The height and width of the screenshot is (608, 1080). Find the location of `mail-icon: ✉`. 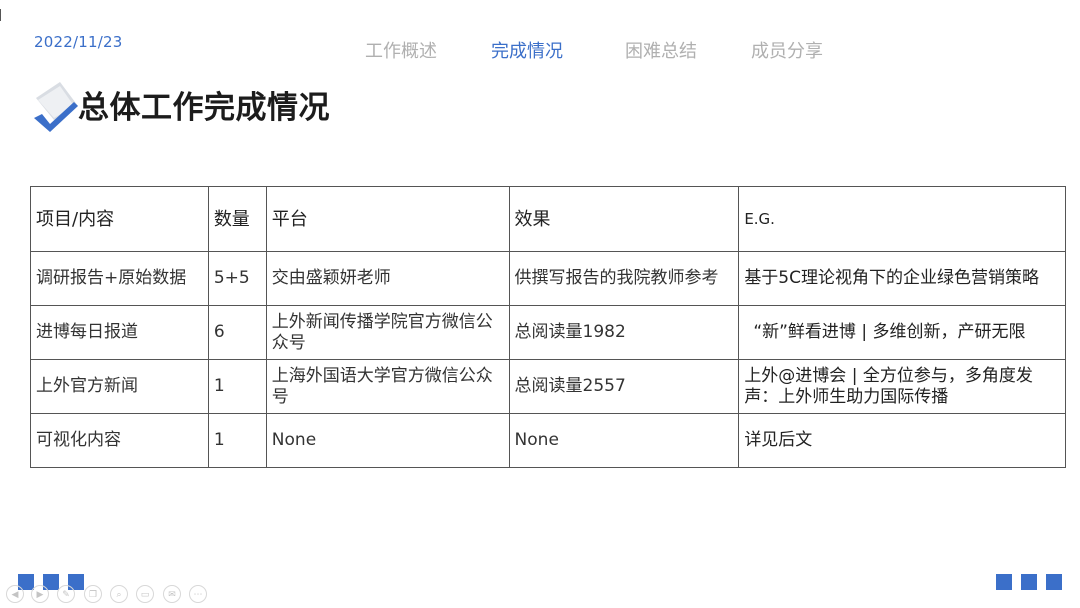

mail-icon: ✉ is located at coordinates (172, 594).